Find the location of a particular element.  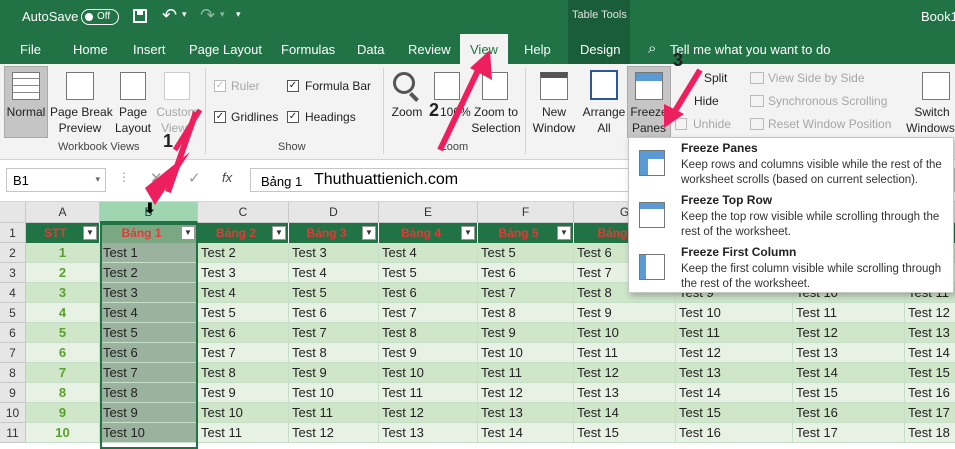

arrow-2-shaft is located at coordinates (461, 106).